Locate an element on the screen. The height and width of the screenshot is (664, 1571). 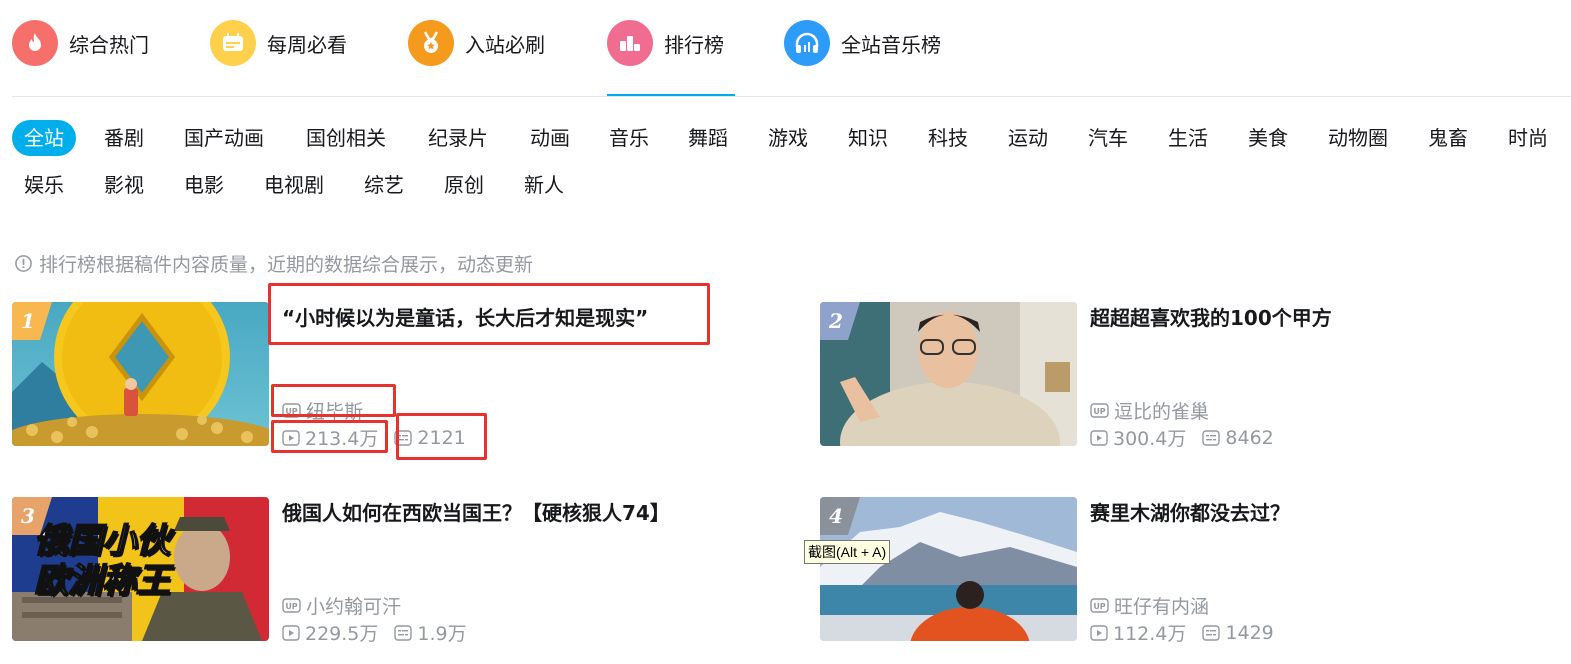
medal-icon is located at coordinates (431, 43).